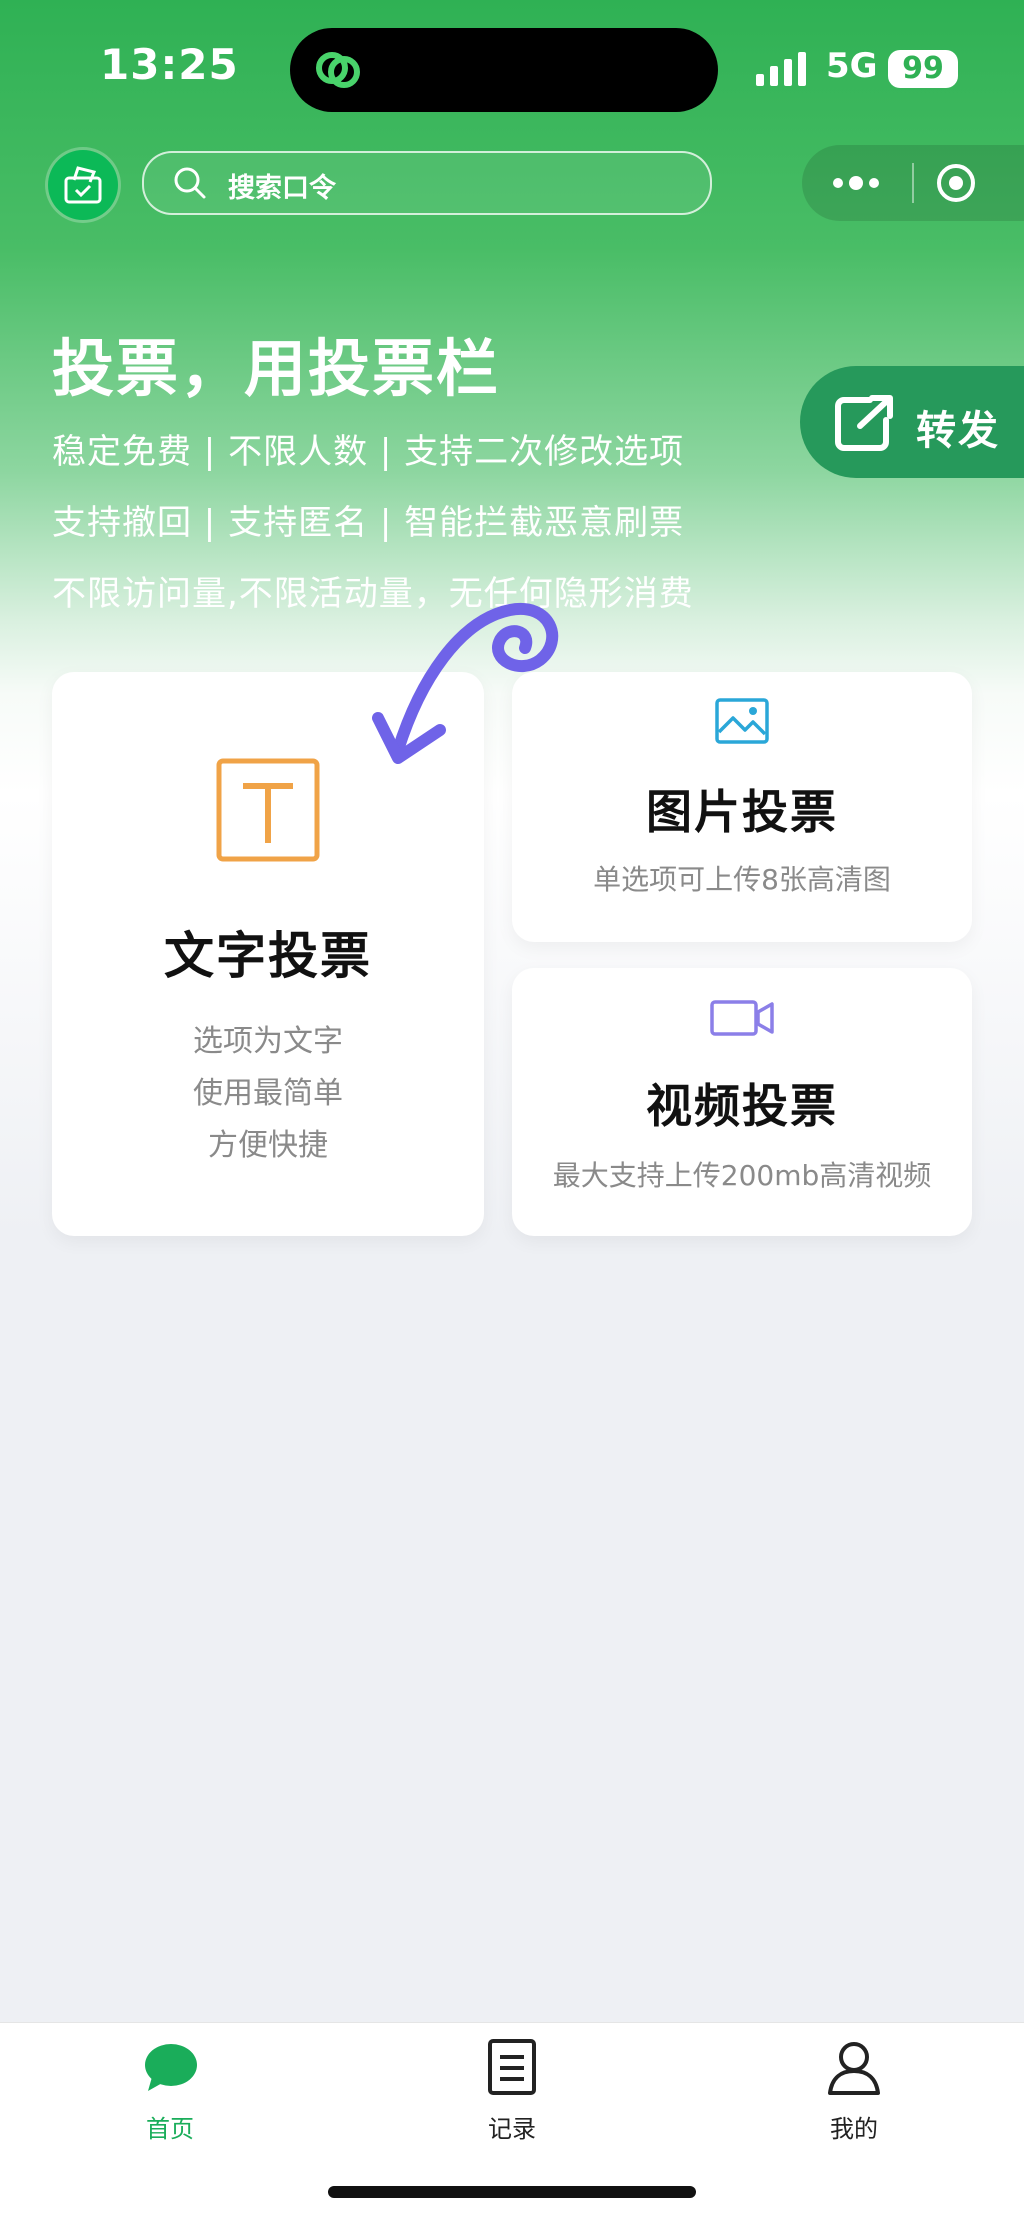  What do you see at coordinates (171, 2067) in the screenshot?
I see `chat-bubble-icon` at bounding box center [171, 2067].